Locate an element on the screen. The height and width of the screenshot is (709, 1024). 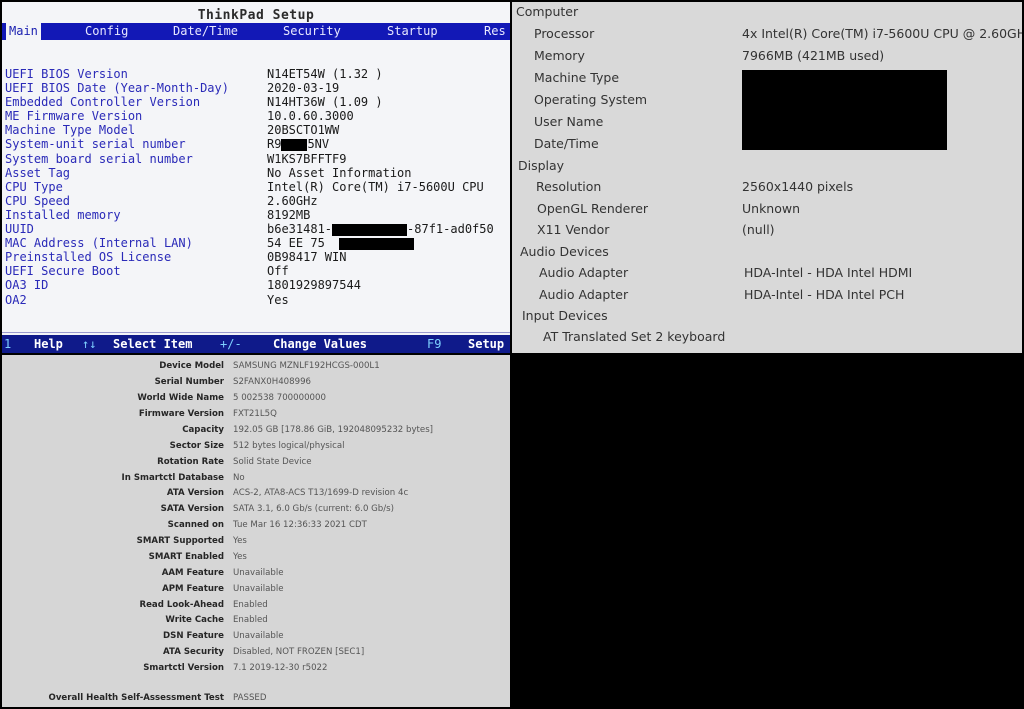
section-header-audio-devices: Audio Devices is located at coordinates (564, 251).